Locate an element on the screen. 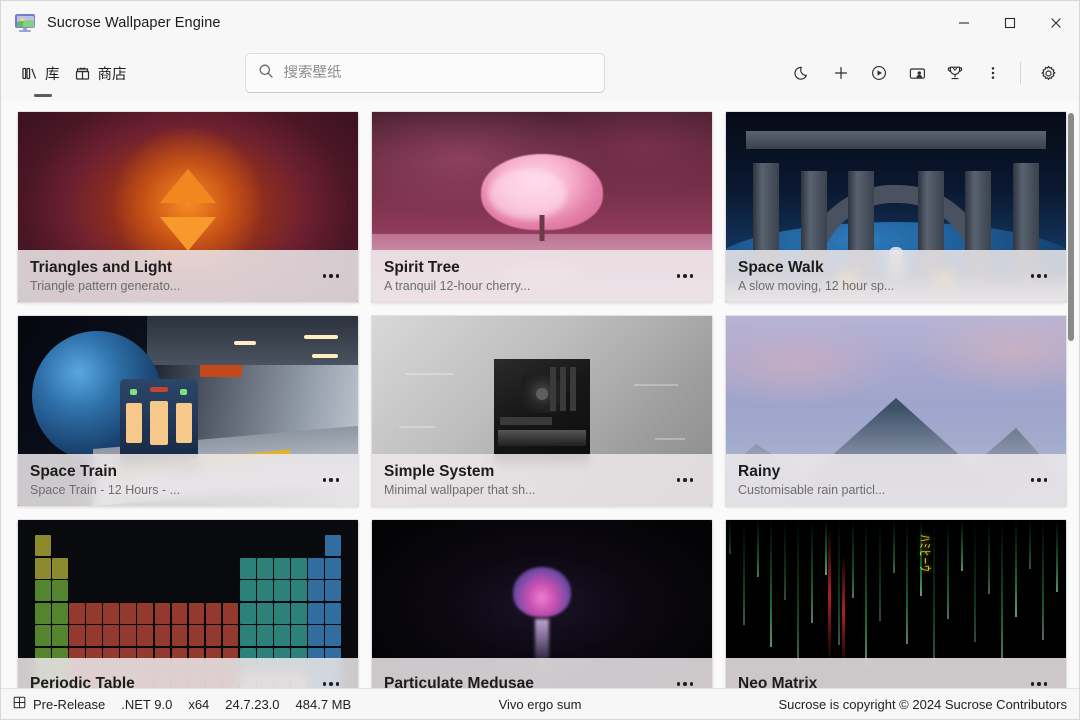 Image resolution: width=1080 pixels, height=720 pixels. content-scrollbar is located at coordinates (1071, 393).